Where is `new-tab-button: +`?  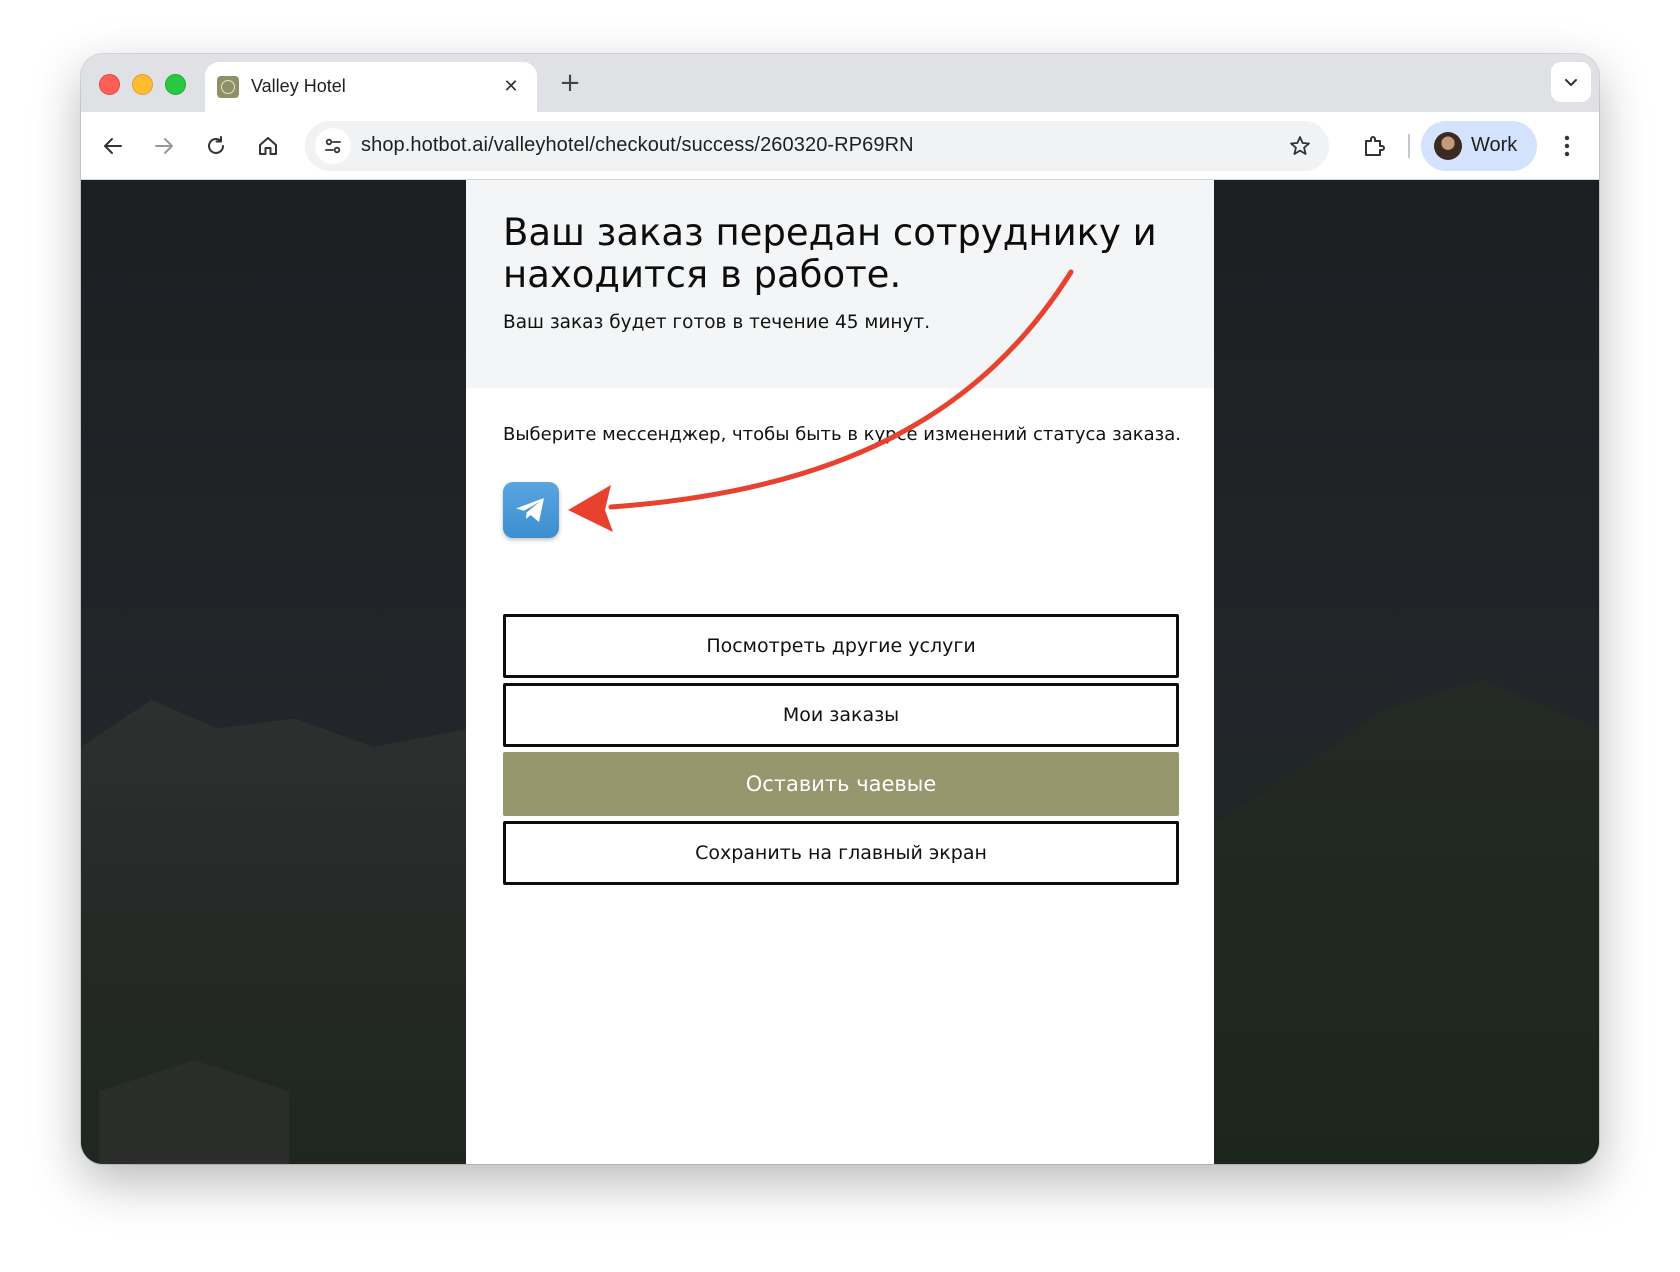 new-tab-button: + is located at coordinates (570, 83).